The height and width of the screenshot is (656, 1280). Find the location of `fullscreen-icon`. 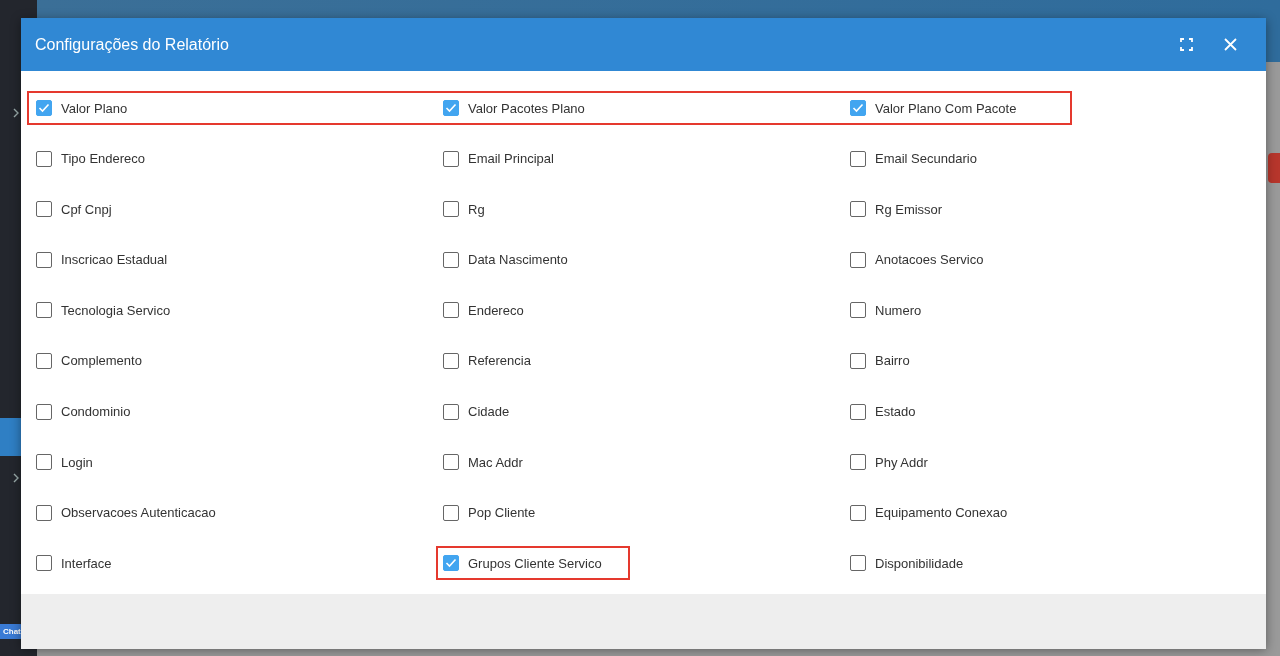

fullscreen-icon is located at coordinates (1186, 44).